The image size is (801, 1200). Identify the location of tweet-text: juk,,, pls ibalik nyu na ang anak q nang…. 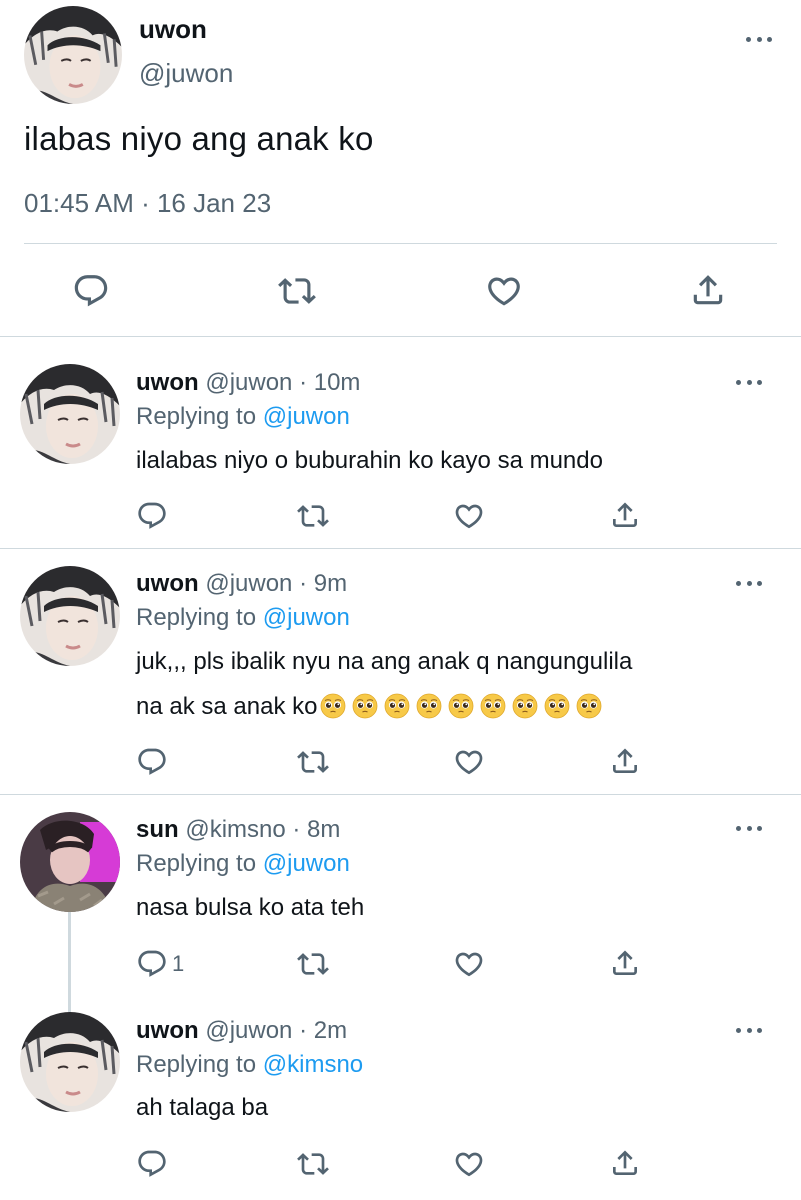
(446, 684).